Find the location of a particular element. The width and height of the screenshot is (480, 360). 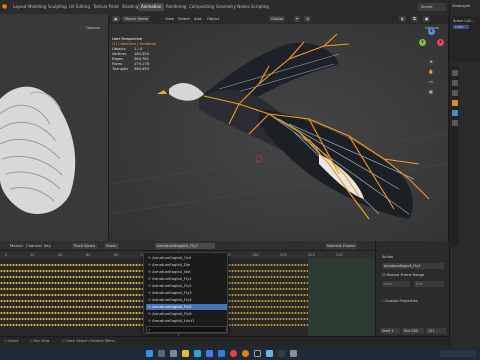

push-down-button: Push Down is located at coordinates (84, 246).